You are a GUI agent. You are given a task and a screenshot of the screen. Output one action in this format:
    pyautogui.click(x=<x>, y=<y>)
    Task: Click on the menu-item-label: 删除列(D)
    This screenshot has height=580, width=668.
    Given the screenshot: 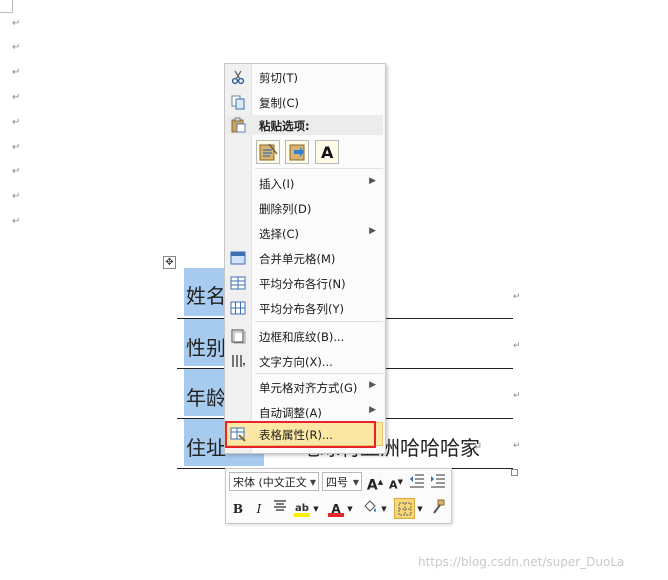 What is the action you would take?
    pyautogui.click(x=285, y=209)
    